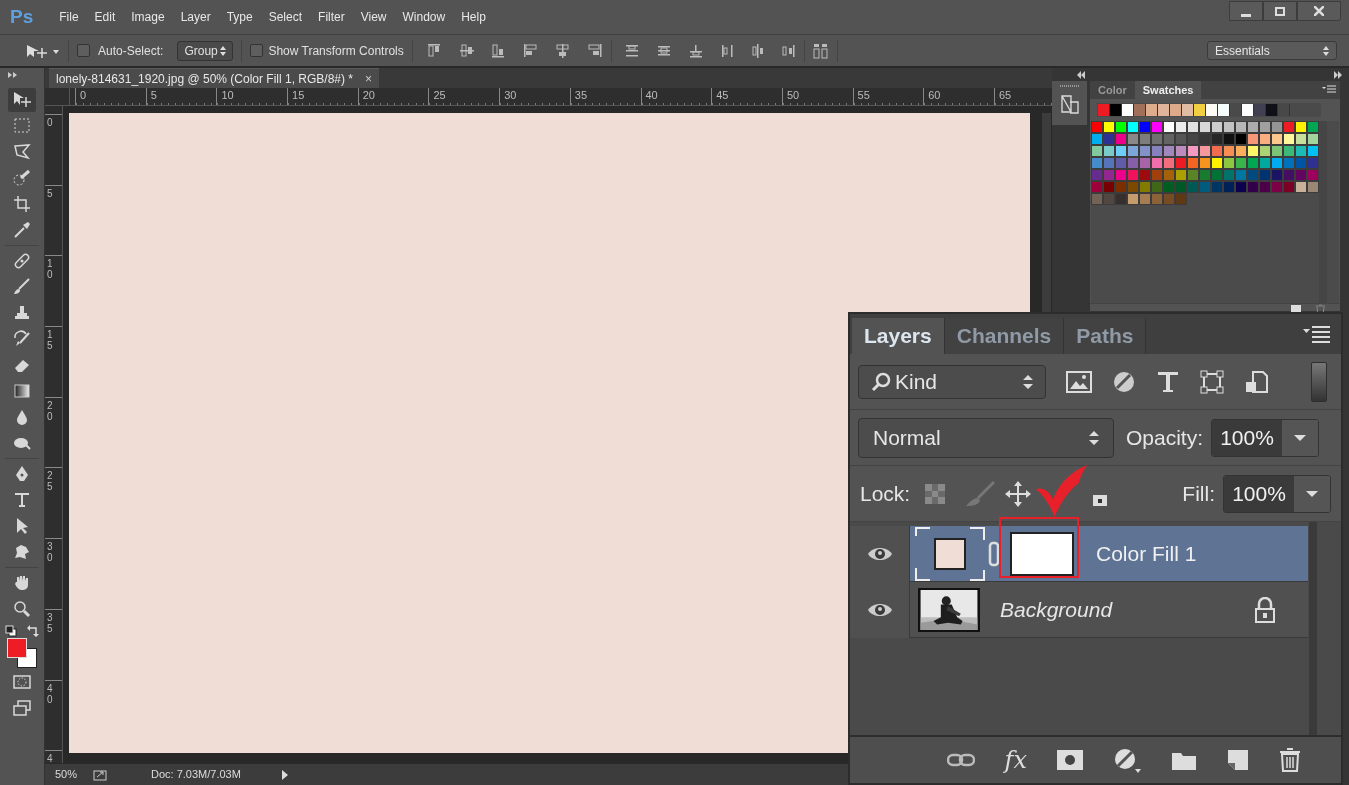 The image size is (1349, 785). What do you see at coordinates (898, 336) in the screenshot?
I see `panel-tab: Layers` at bounding box center [898, 336].